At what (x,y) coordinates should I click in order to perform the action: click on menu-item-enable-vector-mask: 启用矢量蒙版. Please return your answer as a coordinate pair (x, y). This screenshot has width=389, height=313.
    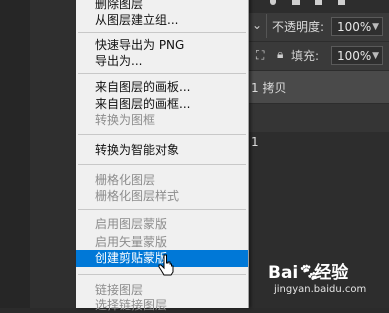
    Looking at the image, I should click on (162, 242).